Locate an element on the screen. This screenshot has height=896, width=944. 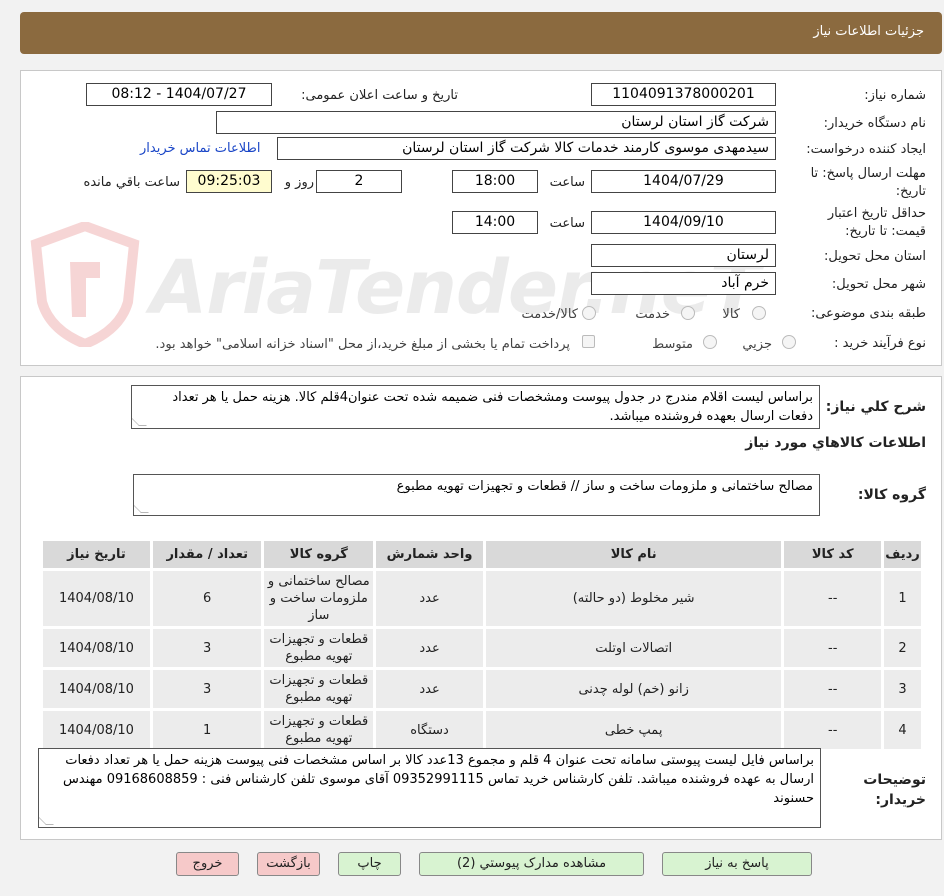
validity-label-2: قیمت: تا تاریخ: is located at coordinates (885, 231).